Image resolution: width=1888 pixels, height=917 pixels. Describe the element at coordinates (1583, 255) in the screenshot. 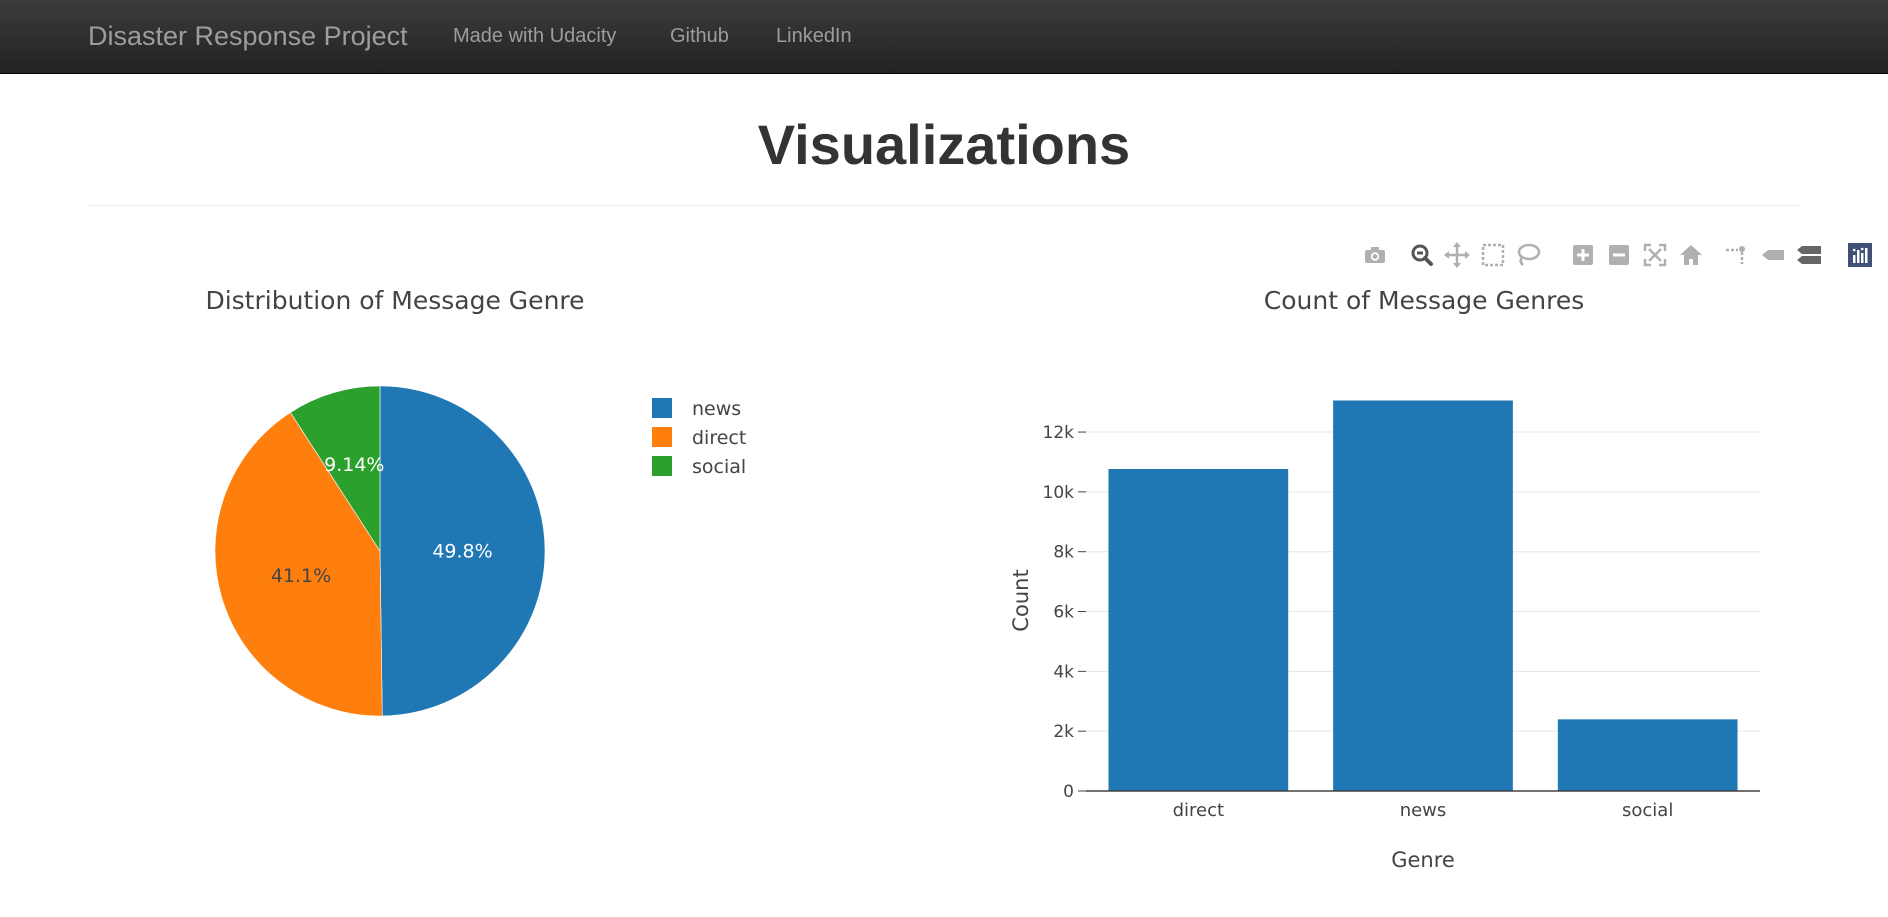

I see `zoom-in-icon` at that location.